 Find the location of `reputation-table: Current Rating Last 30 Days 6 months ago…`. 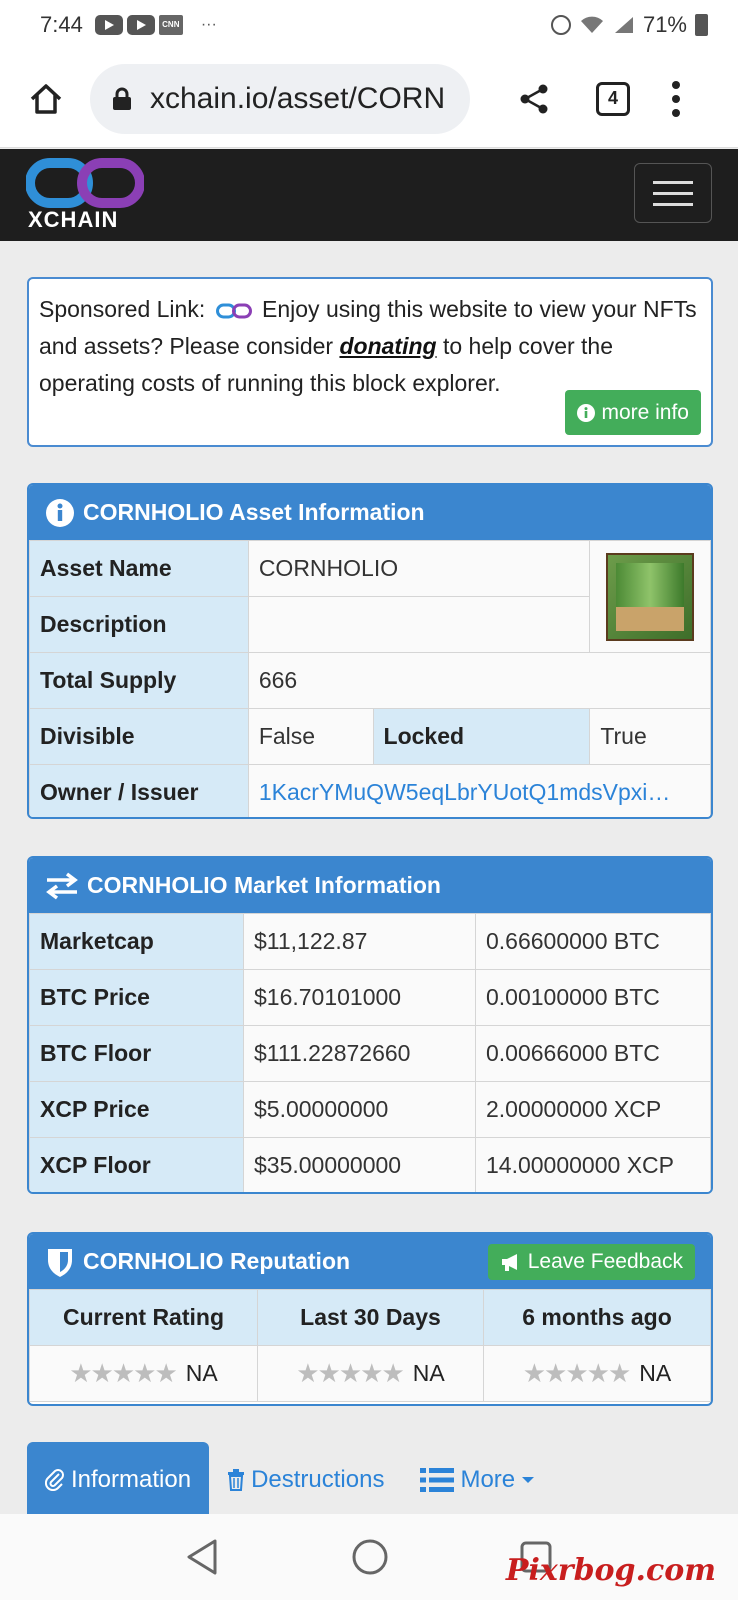

reputation-table: Current Rating Last 30 Days 6 months ago… is located at coordinates (370, 1345).